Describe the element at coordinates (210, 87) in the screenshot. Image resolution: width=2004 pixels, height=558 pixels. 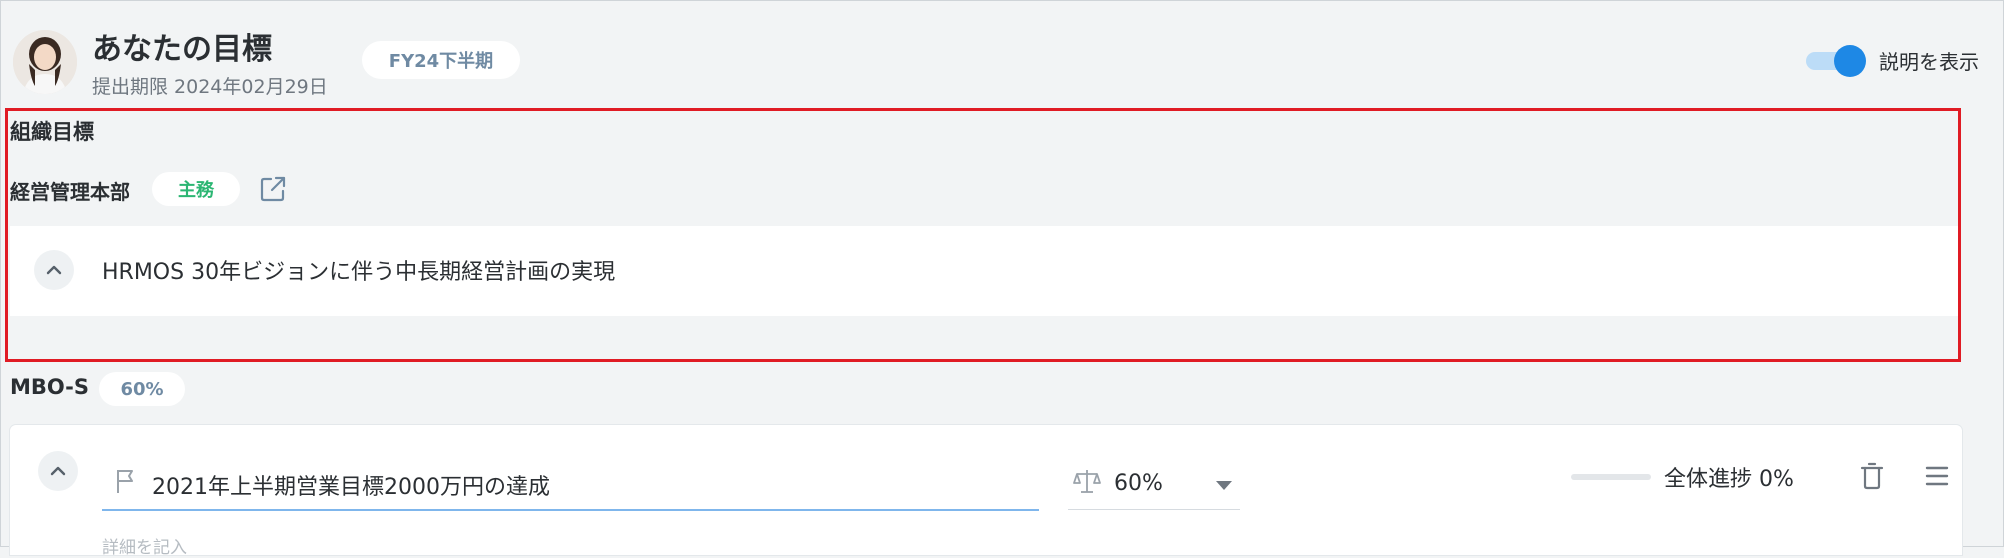
I see `submission-deadline: 提出期限 2024年02月29日` at that location.